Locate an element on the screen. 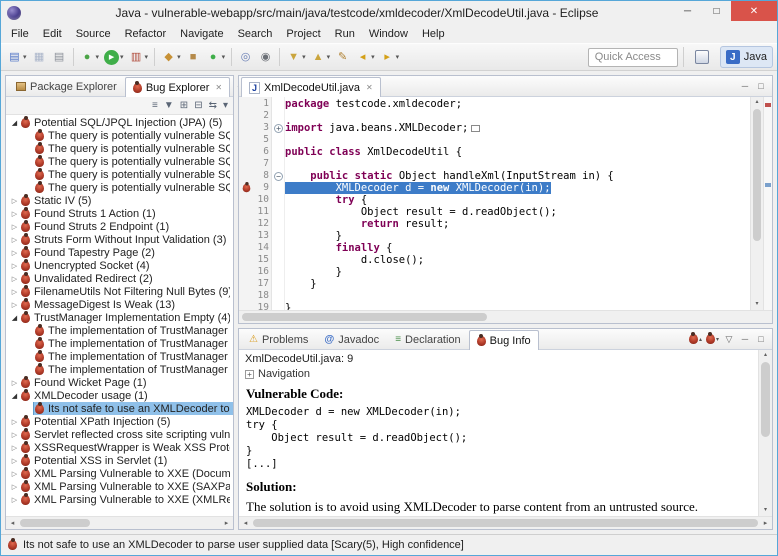 This screenshot has height=556, width=778. tree-item: ◢ Potential SQL/JPQL Injection (JPA) (5) is located at coordinates (119, 122).